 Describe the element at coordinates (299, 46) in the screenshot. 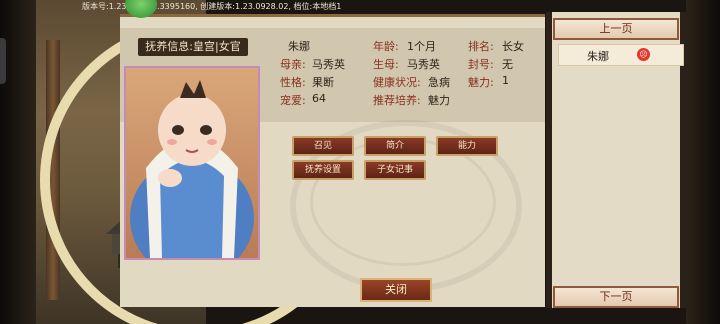

I see `child-name: 朱娜` at that location.